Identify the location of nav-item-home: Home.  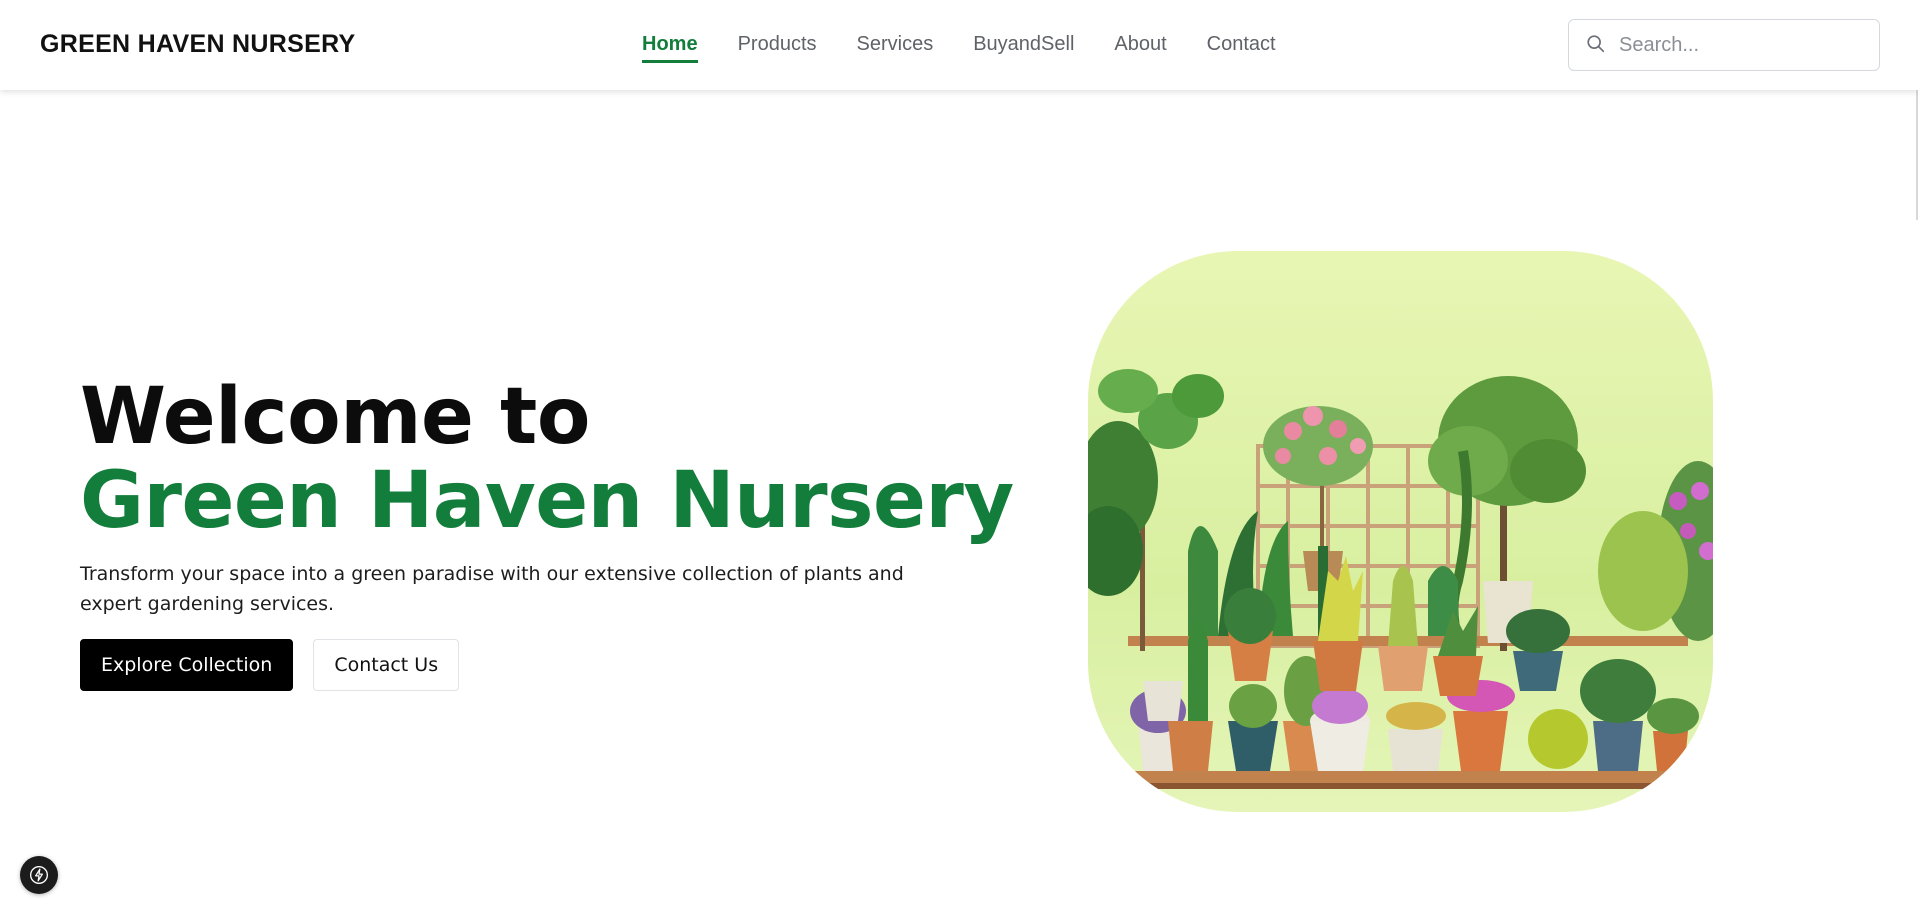
(670, 48).